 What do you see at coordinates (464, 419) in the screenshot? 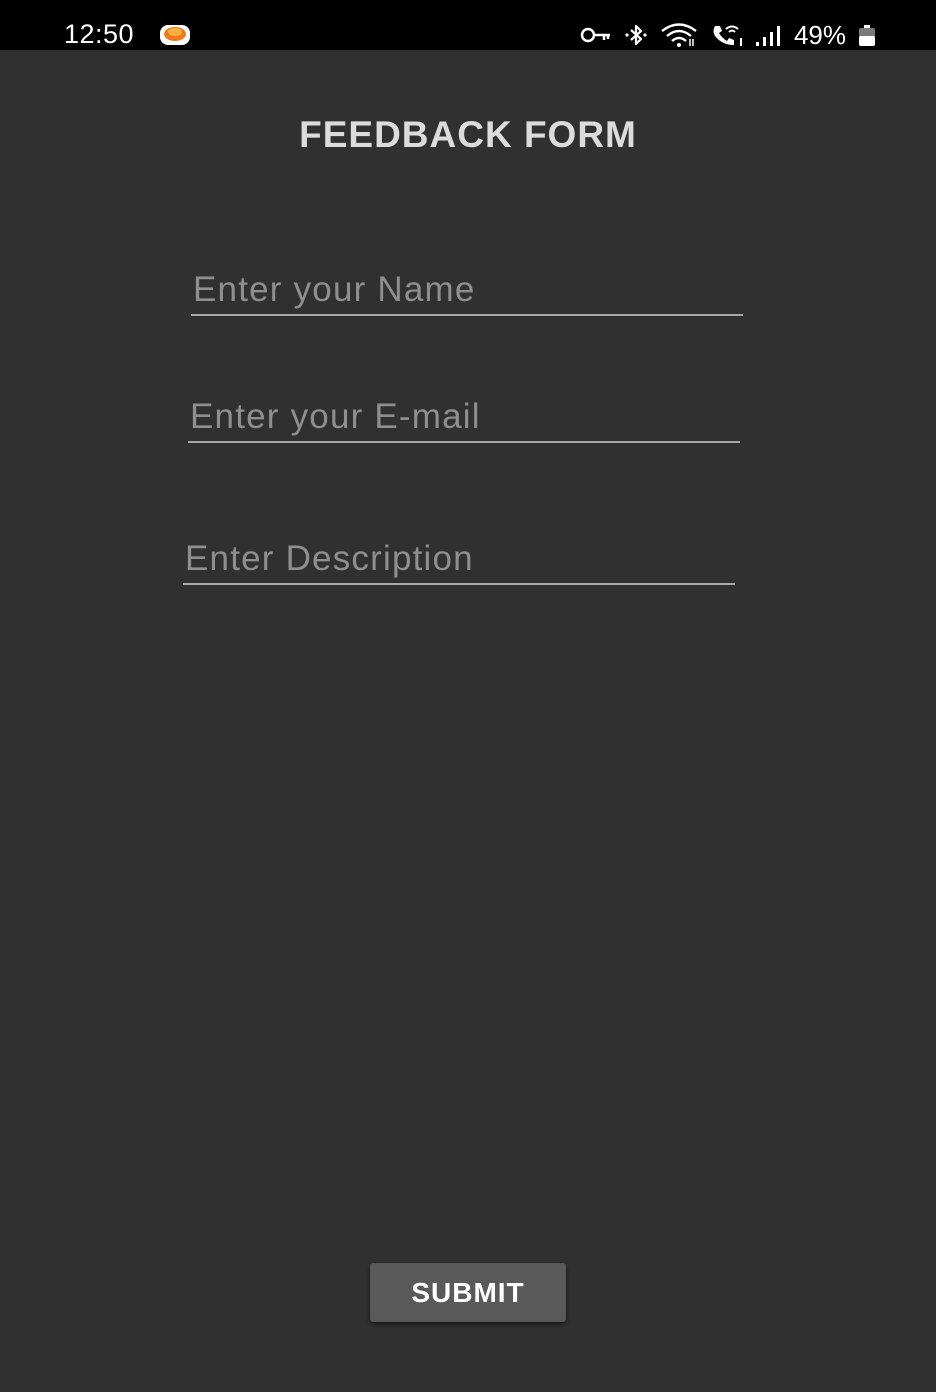
I see `email-input` at bounding box center [464, 419].